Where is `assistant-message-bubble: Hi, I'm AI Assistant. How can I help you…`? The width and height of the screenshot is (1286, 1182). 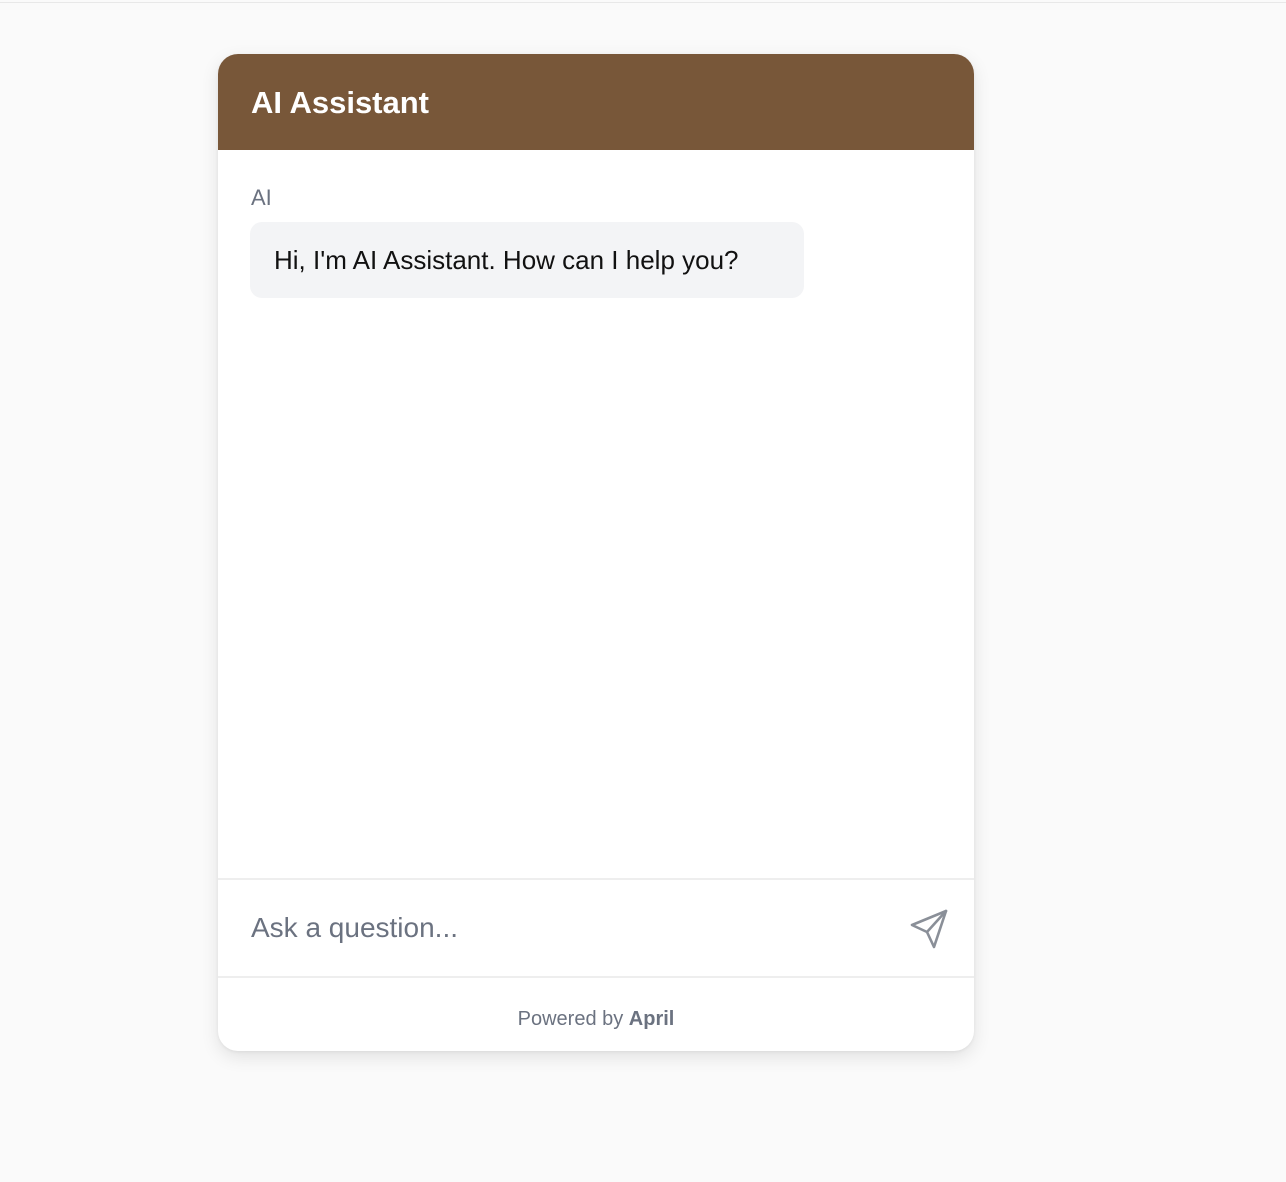 assistant-message-bubble: Hi, I'm AI Assistant. How can I help you… is located at coordinates (527, 260).